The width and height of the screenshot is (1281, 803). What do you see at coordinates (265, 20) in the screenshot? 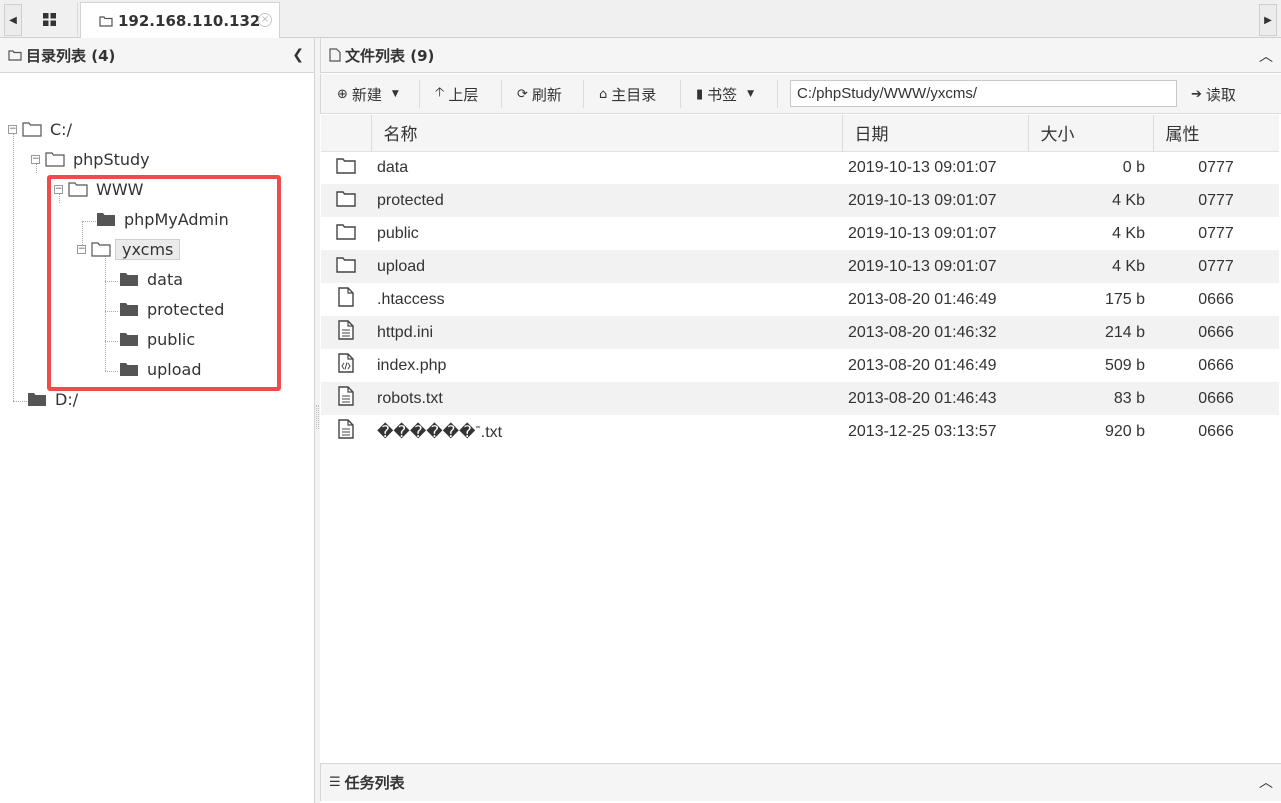
I see `close-tab-icon: ×` at bounding box center [265, 20].